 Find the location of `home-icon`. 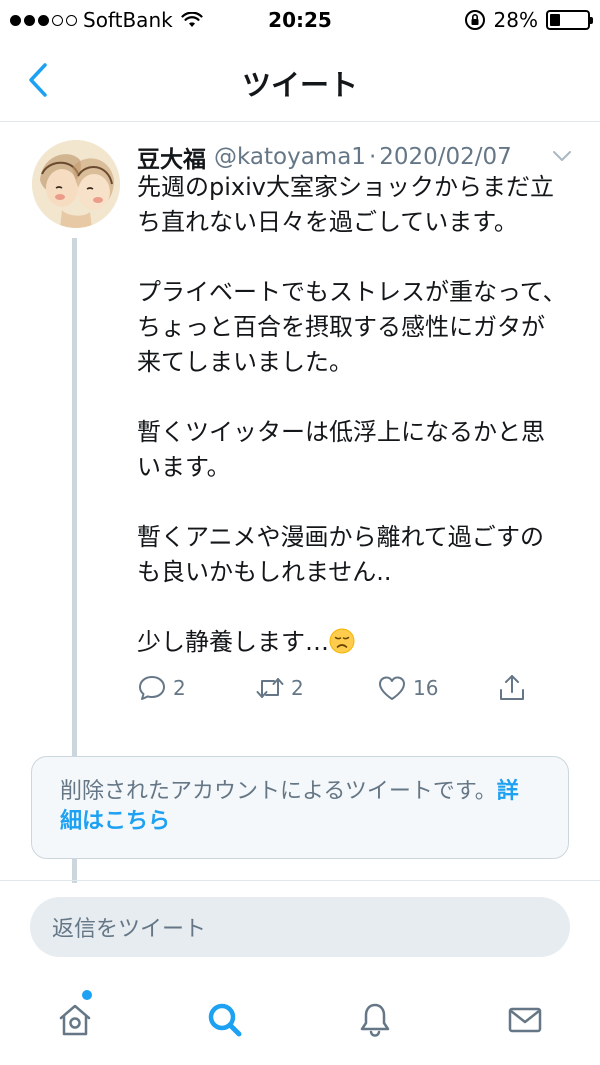

home-icon is located at coordinates (75, 1020).